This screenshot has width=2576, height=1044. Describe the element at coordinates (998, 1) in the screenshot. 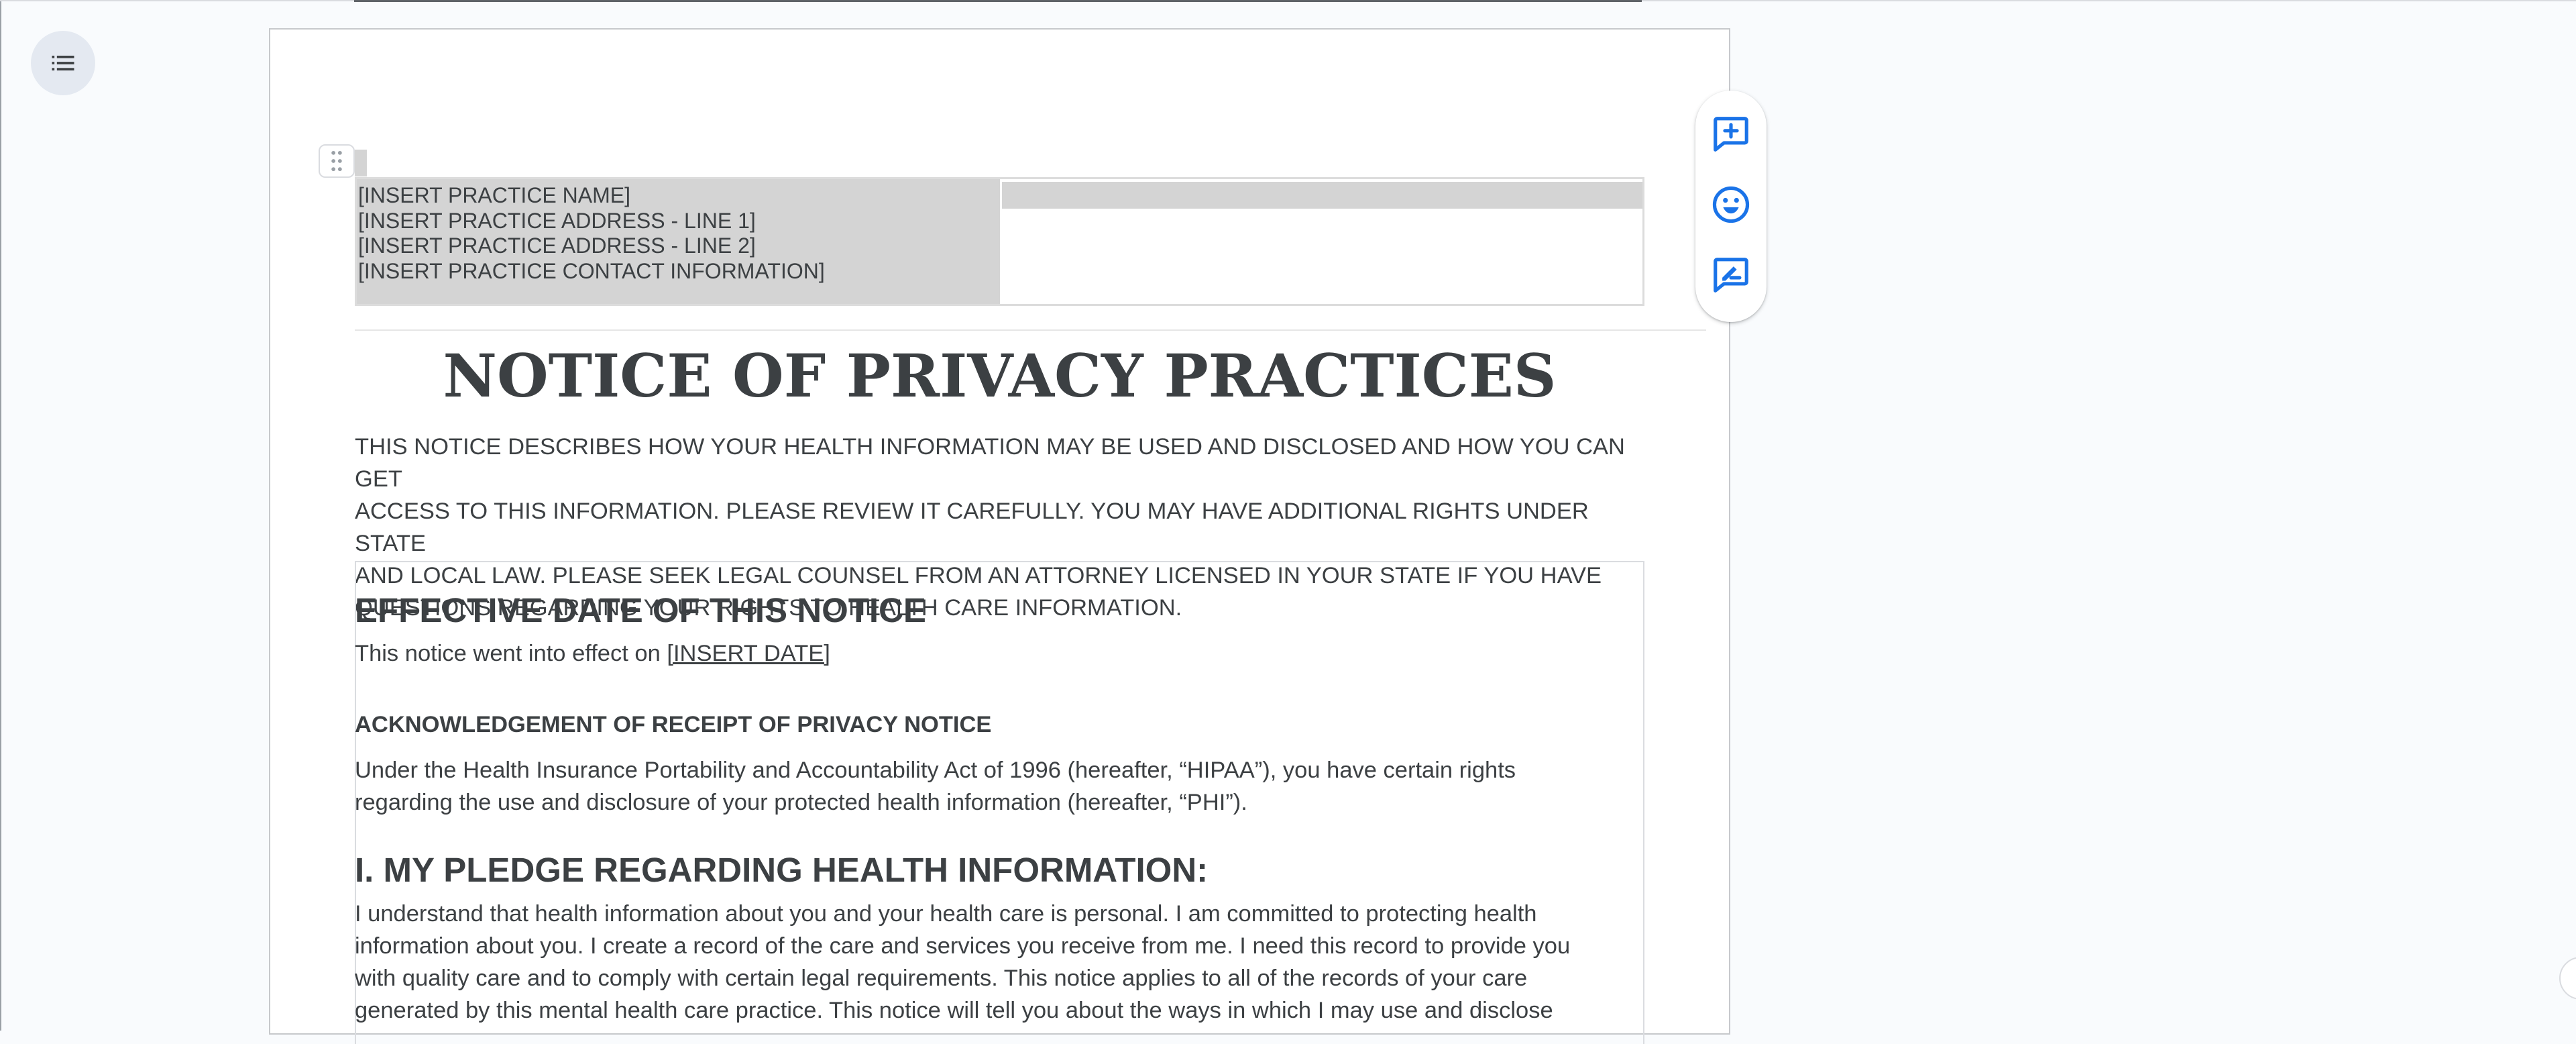

I see `ruler-edge` at that location.